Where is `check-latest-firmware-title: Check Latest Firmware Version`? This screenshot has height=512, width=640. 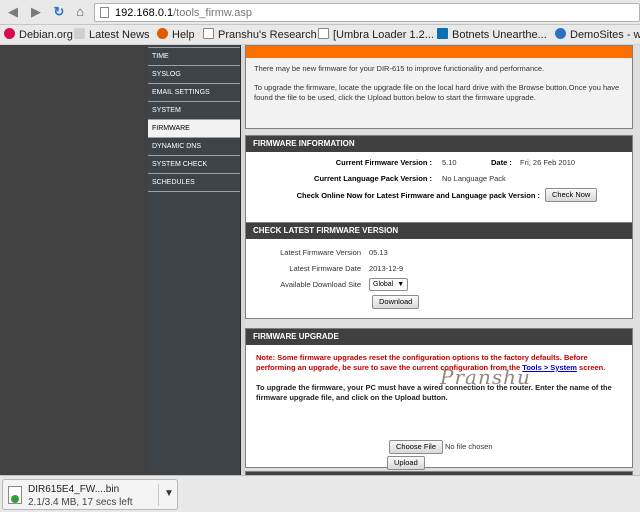 check-latest-firmware-title: Check Latest Firmware Version is located at coordinates (439, 231).